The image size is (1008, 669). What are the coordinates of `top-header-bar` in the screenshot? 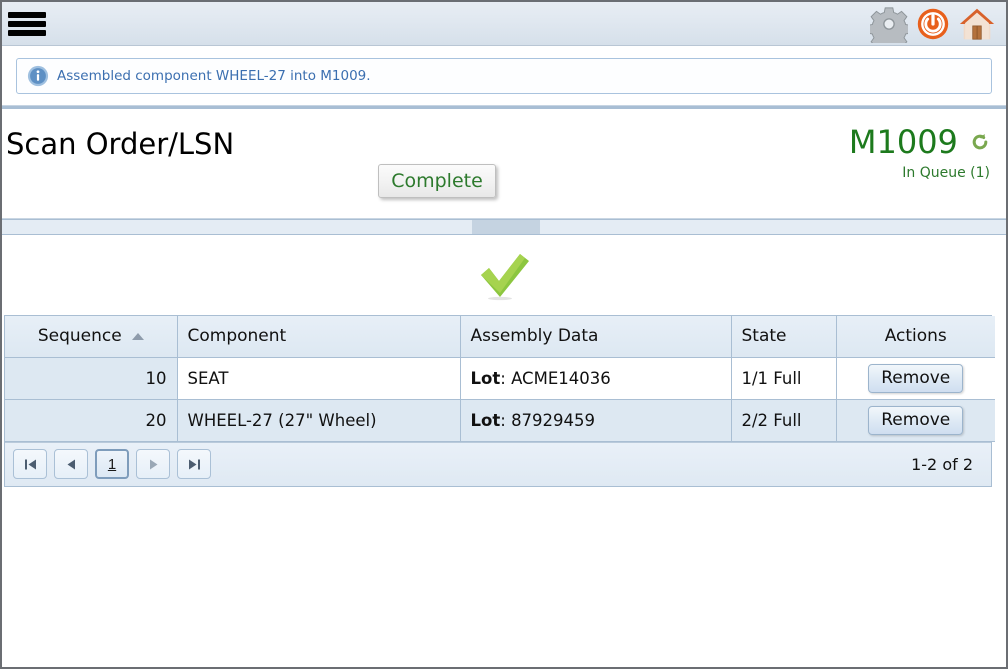 It's located at (504, 24).